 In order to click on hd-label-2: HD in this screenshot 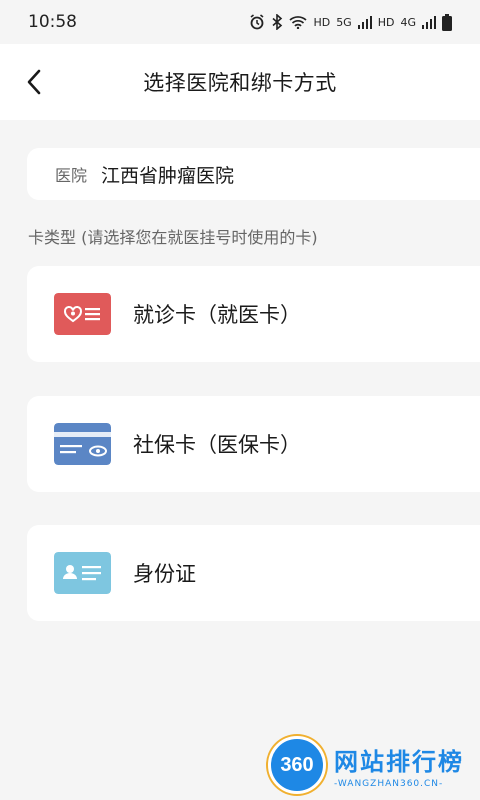, I will do `click(386, 22)`.